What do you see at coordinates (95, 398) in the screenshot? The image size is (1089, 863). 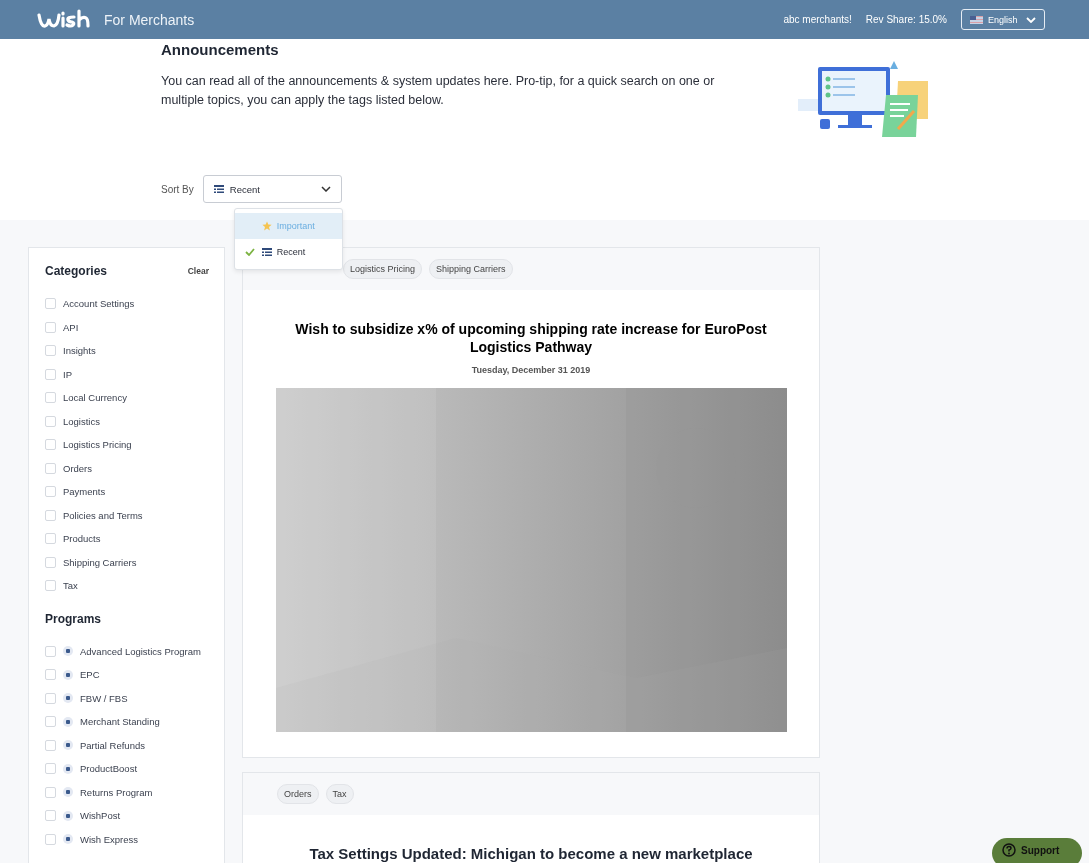 I see `category-label: Local Currency` at bounding box center [95, 398].